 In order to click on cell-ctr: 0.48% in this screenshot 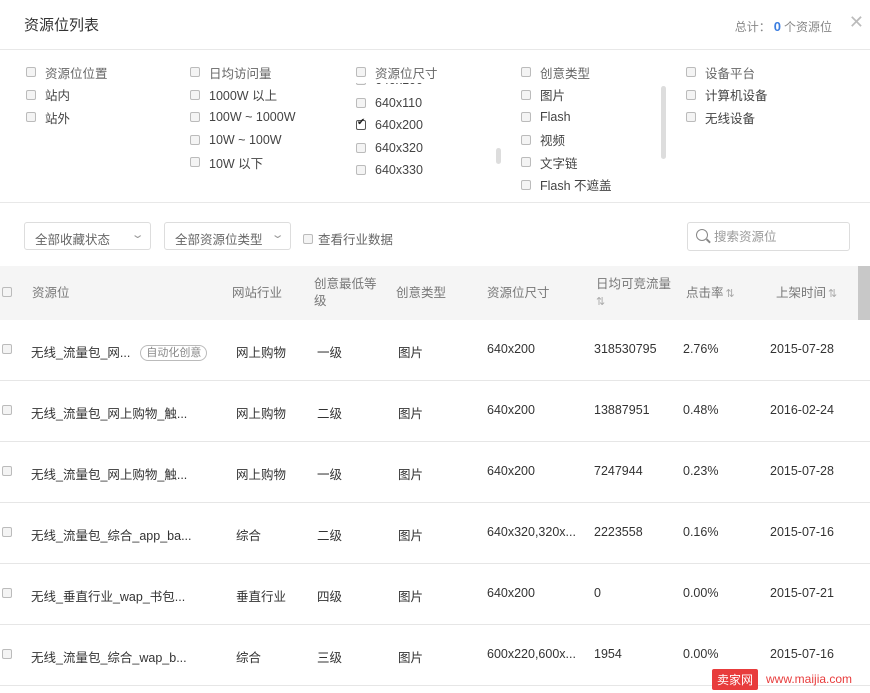, I will do `click(701, 410)`.